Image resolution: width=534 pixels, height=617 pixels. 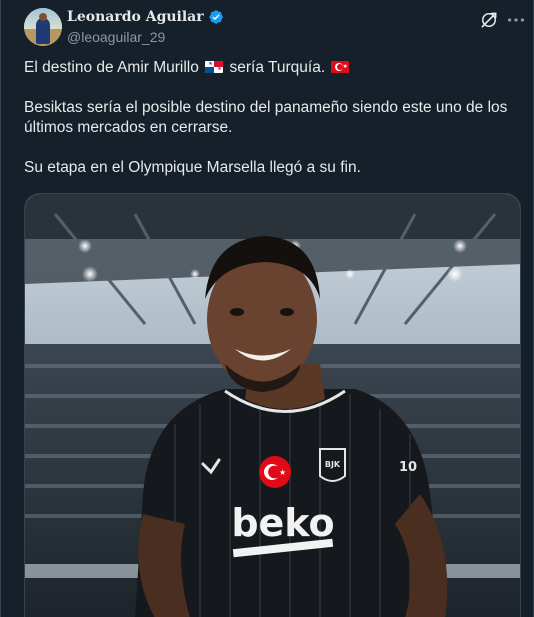 What do you see at coordinates (135, 17) in the screenshot?
I see `author-display-name: Leonardo Aguilar` at bounding box center [135, 17].